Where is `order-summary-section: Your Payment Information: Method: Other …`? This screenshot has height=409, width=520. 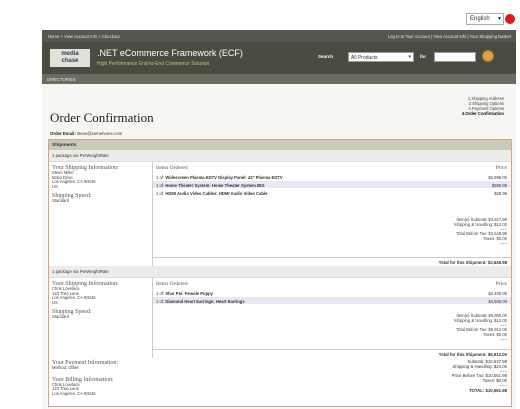 order-summary-section: Your Payment Information: Method: Other … is located at coordinates (280, 382).